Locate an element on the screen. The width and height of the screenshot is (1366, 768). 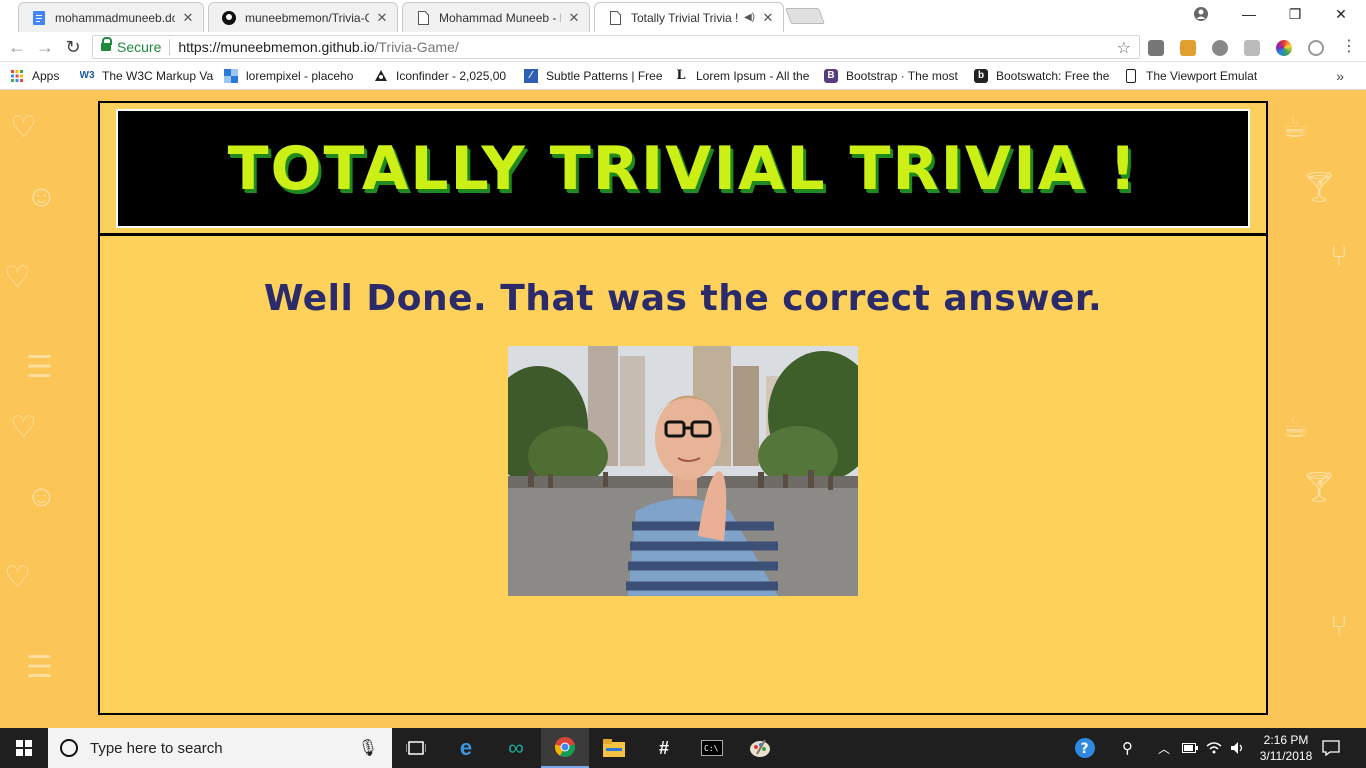
browser-tab-active: Totally Trivial Trivia ! ◀) ✕ is located at coordinates (689, 17).